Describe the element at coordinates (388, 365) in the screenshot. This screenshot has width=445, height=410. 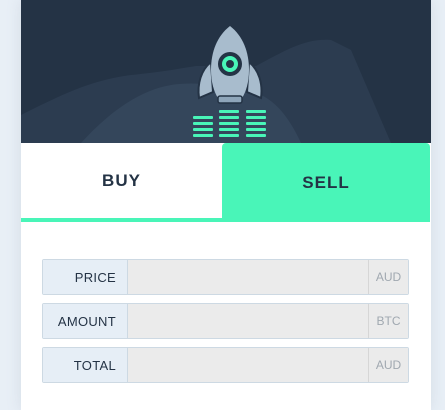
I see `total-unit: AUD` at that location.